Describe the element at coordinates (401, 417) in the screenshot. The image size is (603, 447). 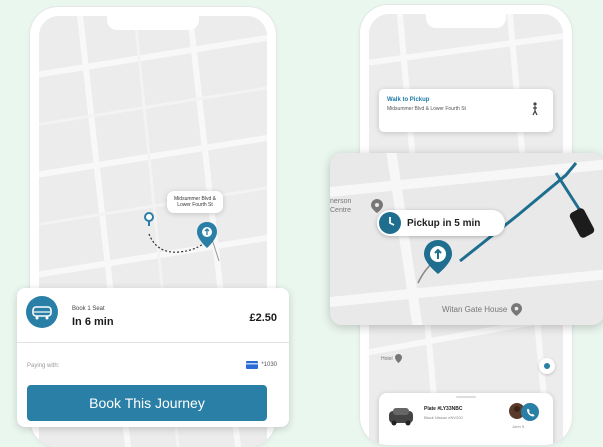
I see `car-icon` at that location.